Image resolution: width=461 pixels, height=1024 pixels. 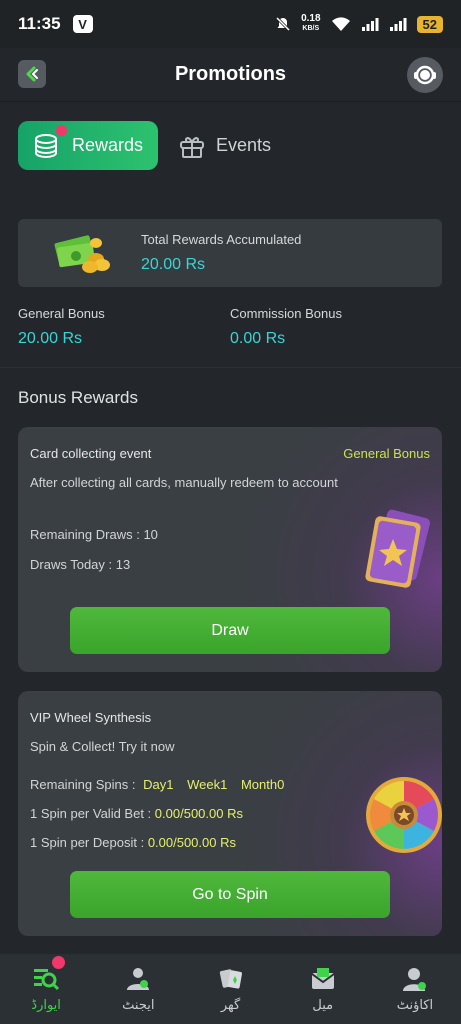 What do you see at coordinates (83, 784) in the screenshot?
I see `remaining-spins-label: Remaining Spins :` at bounding box center [83, 784].